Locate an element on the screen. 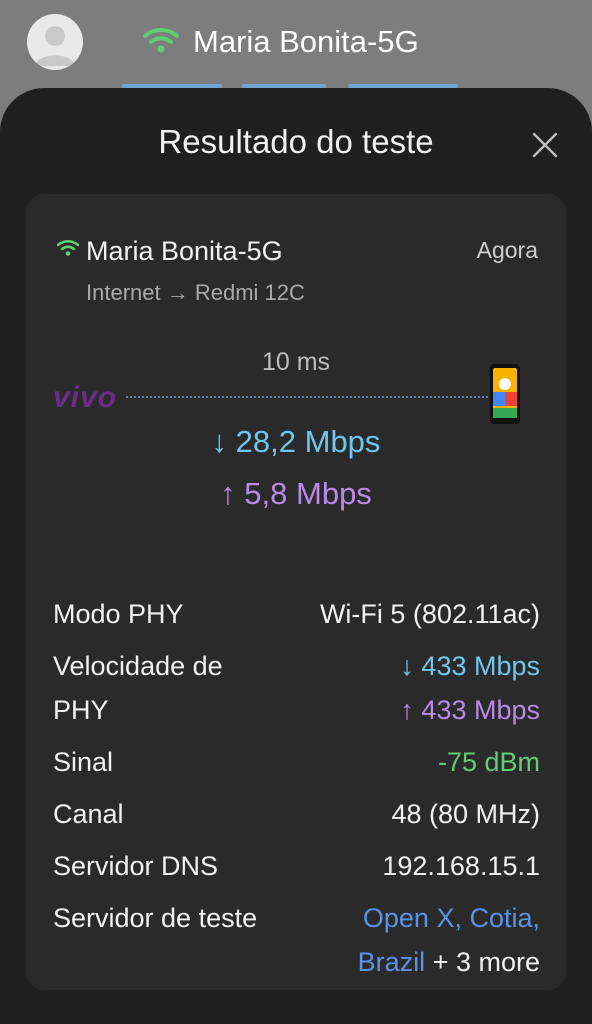 Image resolution: width=592 pixels, height=1024 pixels. detail-row-phy-speed: Velocidade de PHY ↓ 433 Mbps ↑ 433 Mbps is located at coordinates (296, 688).